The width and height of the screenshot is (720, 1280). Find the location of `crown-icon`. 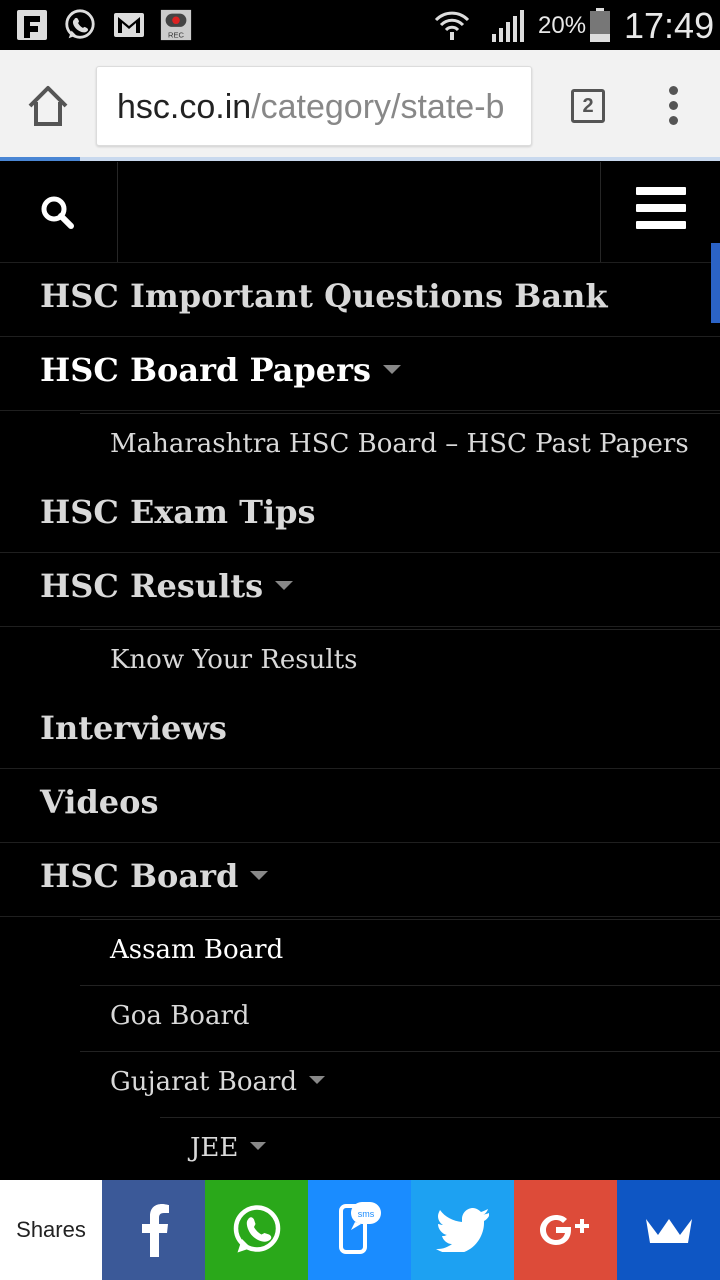

crown-icon is located at coordinates (668, 1231).